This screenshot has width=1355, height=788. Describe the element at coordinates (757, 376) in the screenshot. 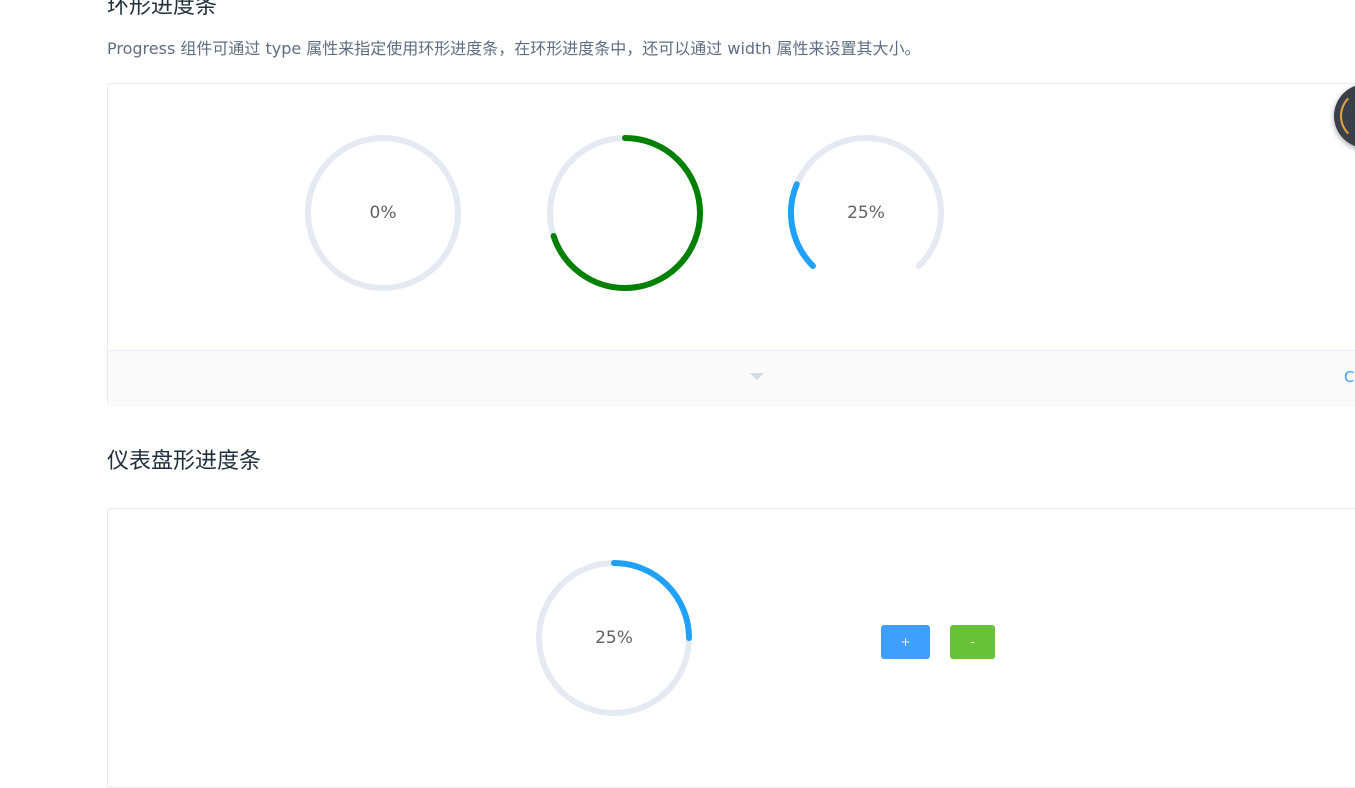

I see `caret-down-icon` at that location.